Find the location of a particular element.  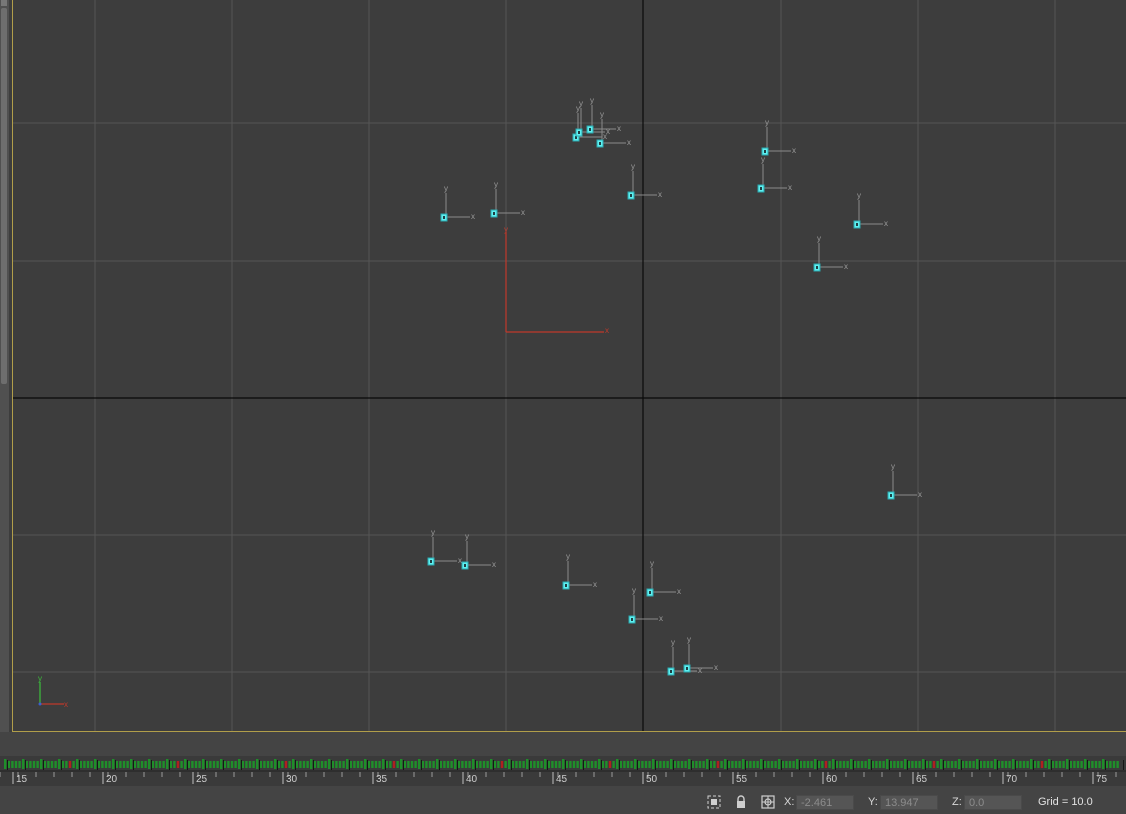

y-coordinate-field: 13.947 is located at coordinates (909, 802).